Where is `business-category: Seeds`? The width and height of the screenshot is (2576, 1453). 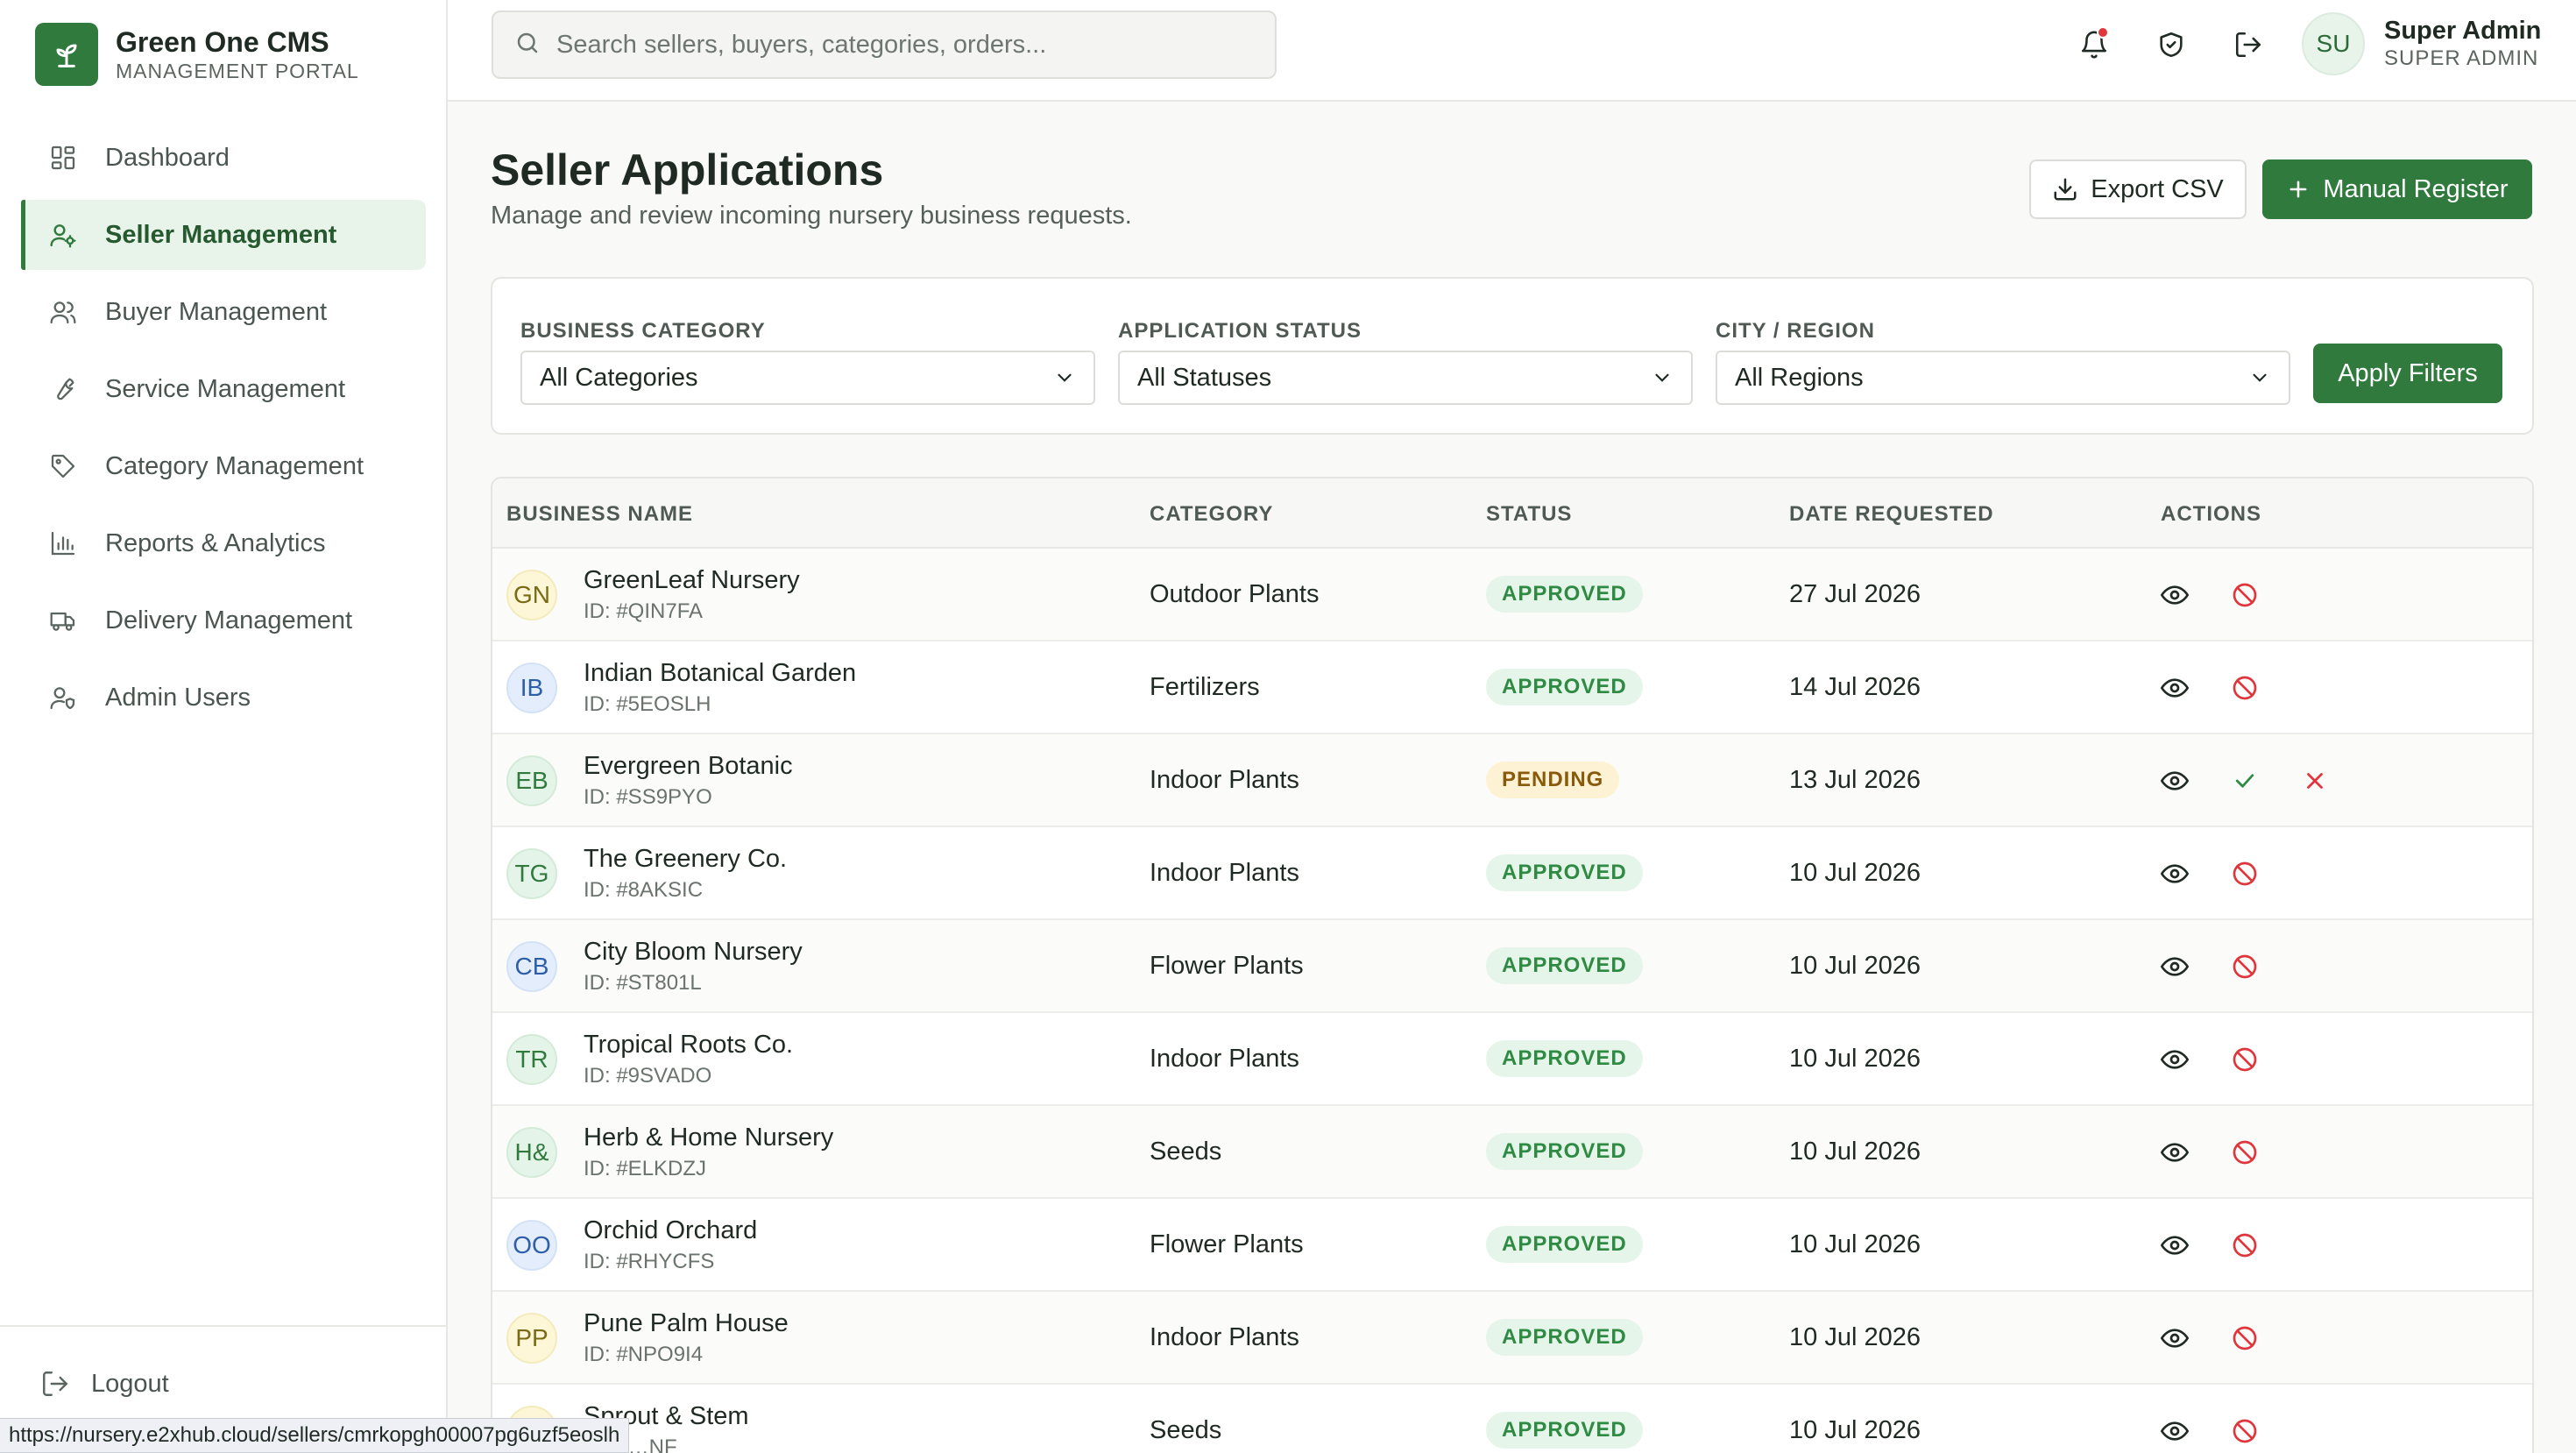 business-category: Seeds is located at coordinates (1186, 1430).